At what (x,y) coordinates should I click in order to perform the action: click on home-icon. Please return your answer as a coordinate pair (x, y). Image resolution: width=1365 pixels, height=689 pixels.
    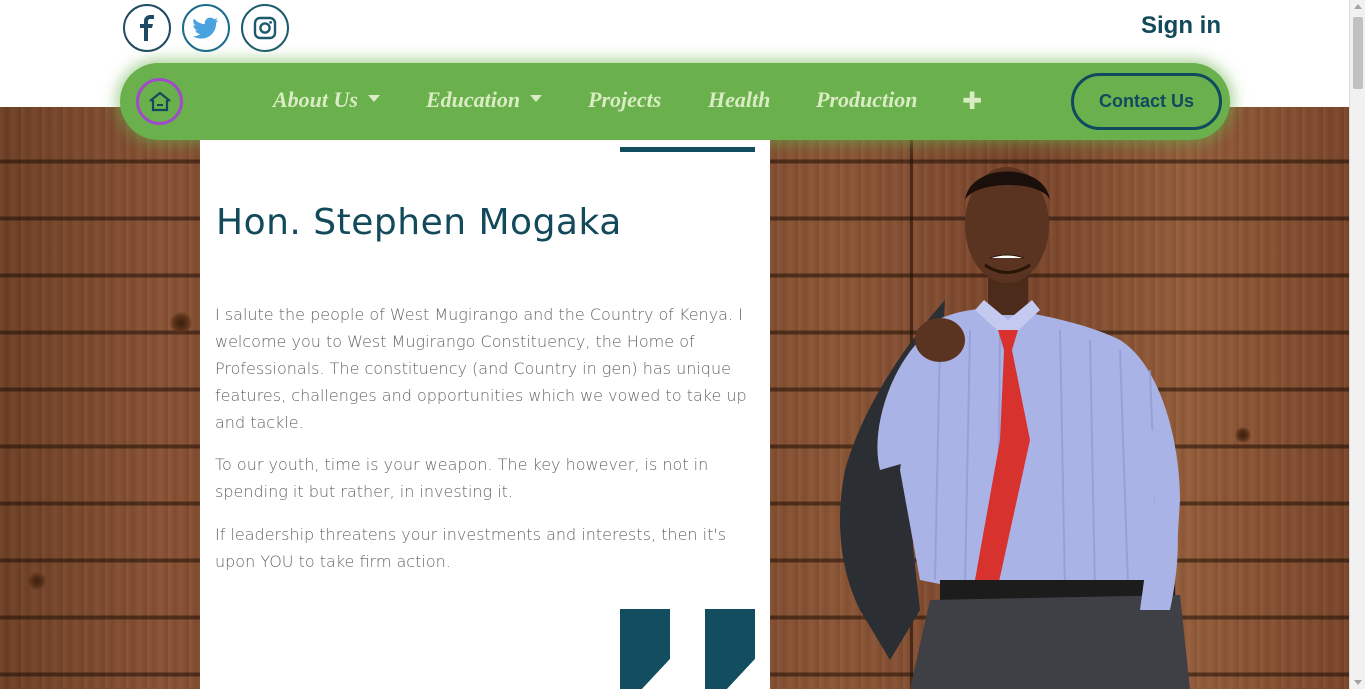
    Looking at the image, I should click on (159, 101).